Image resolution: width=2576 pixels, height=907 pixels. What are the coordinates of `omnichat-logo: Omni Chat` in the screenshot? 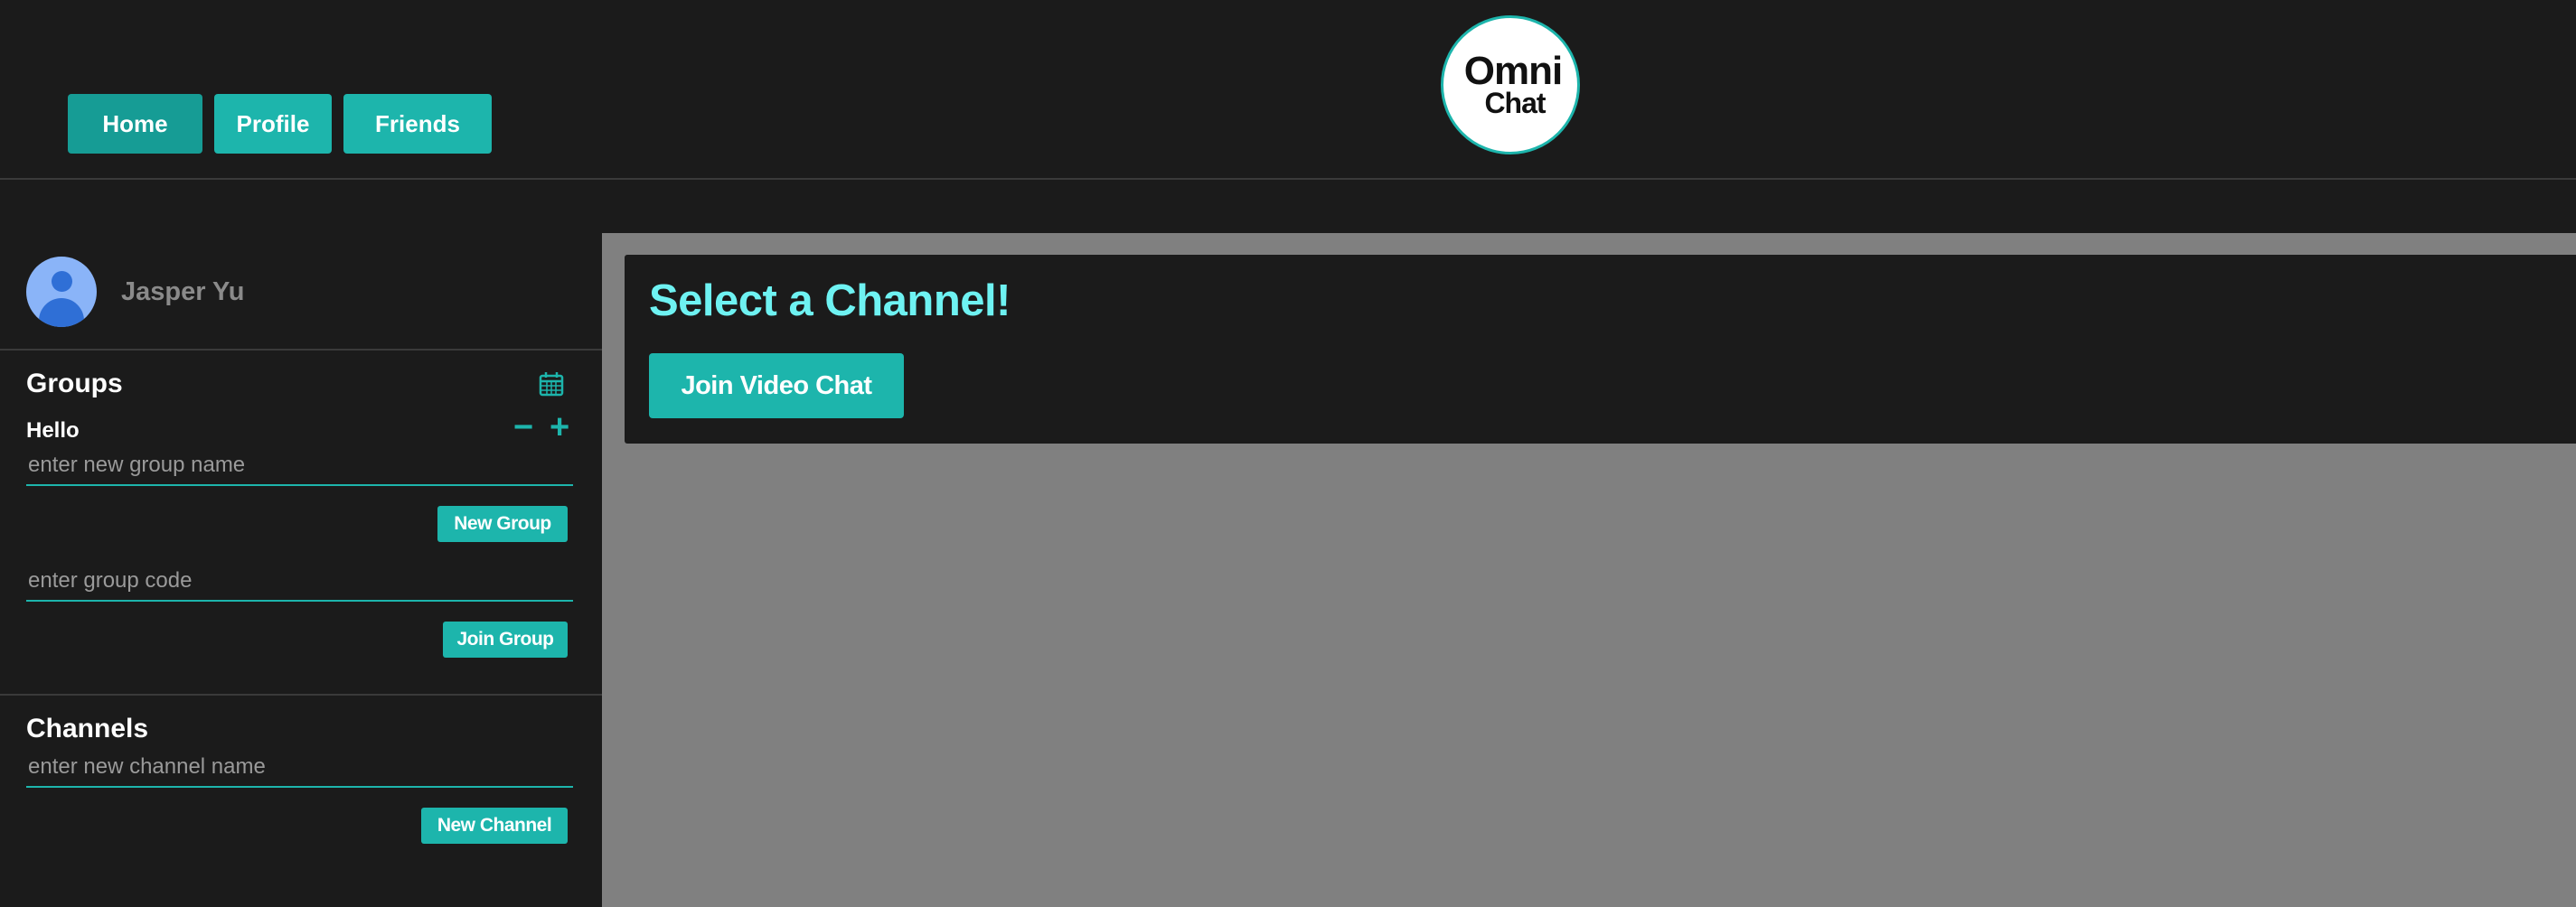 It's located at (1511, 84).